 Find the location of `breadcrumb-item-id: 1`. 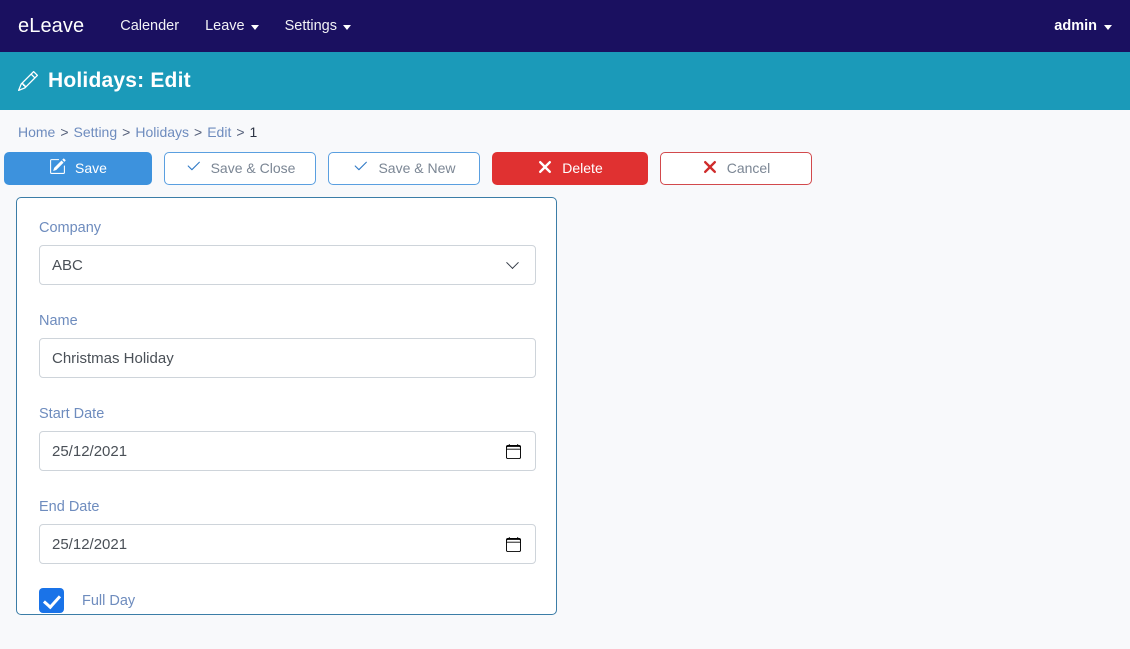

breadcrumb-item-id: 1 is located at coordinates (253, 131).